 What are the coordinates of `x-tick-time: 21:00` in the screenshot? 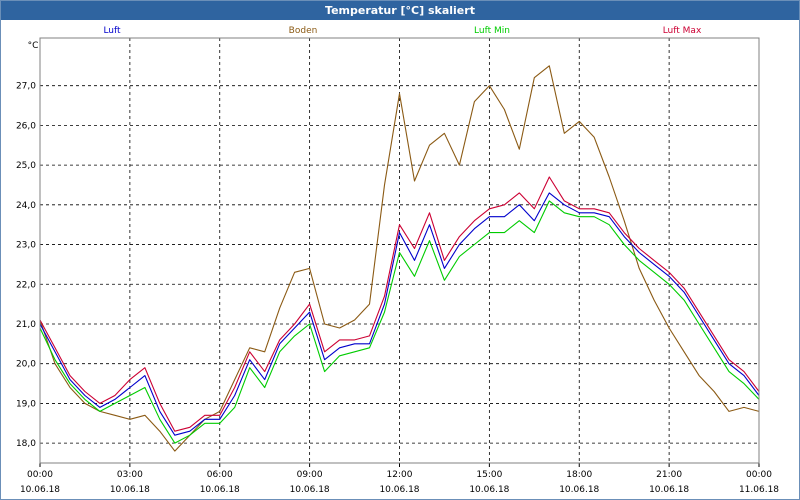 It's located at (669, 475).